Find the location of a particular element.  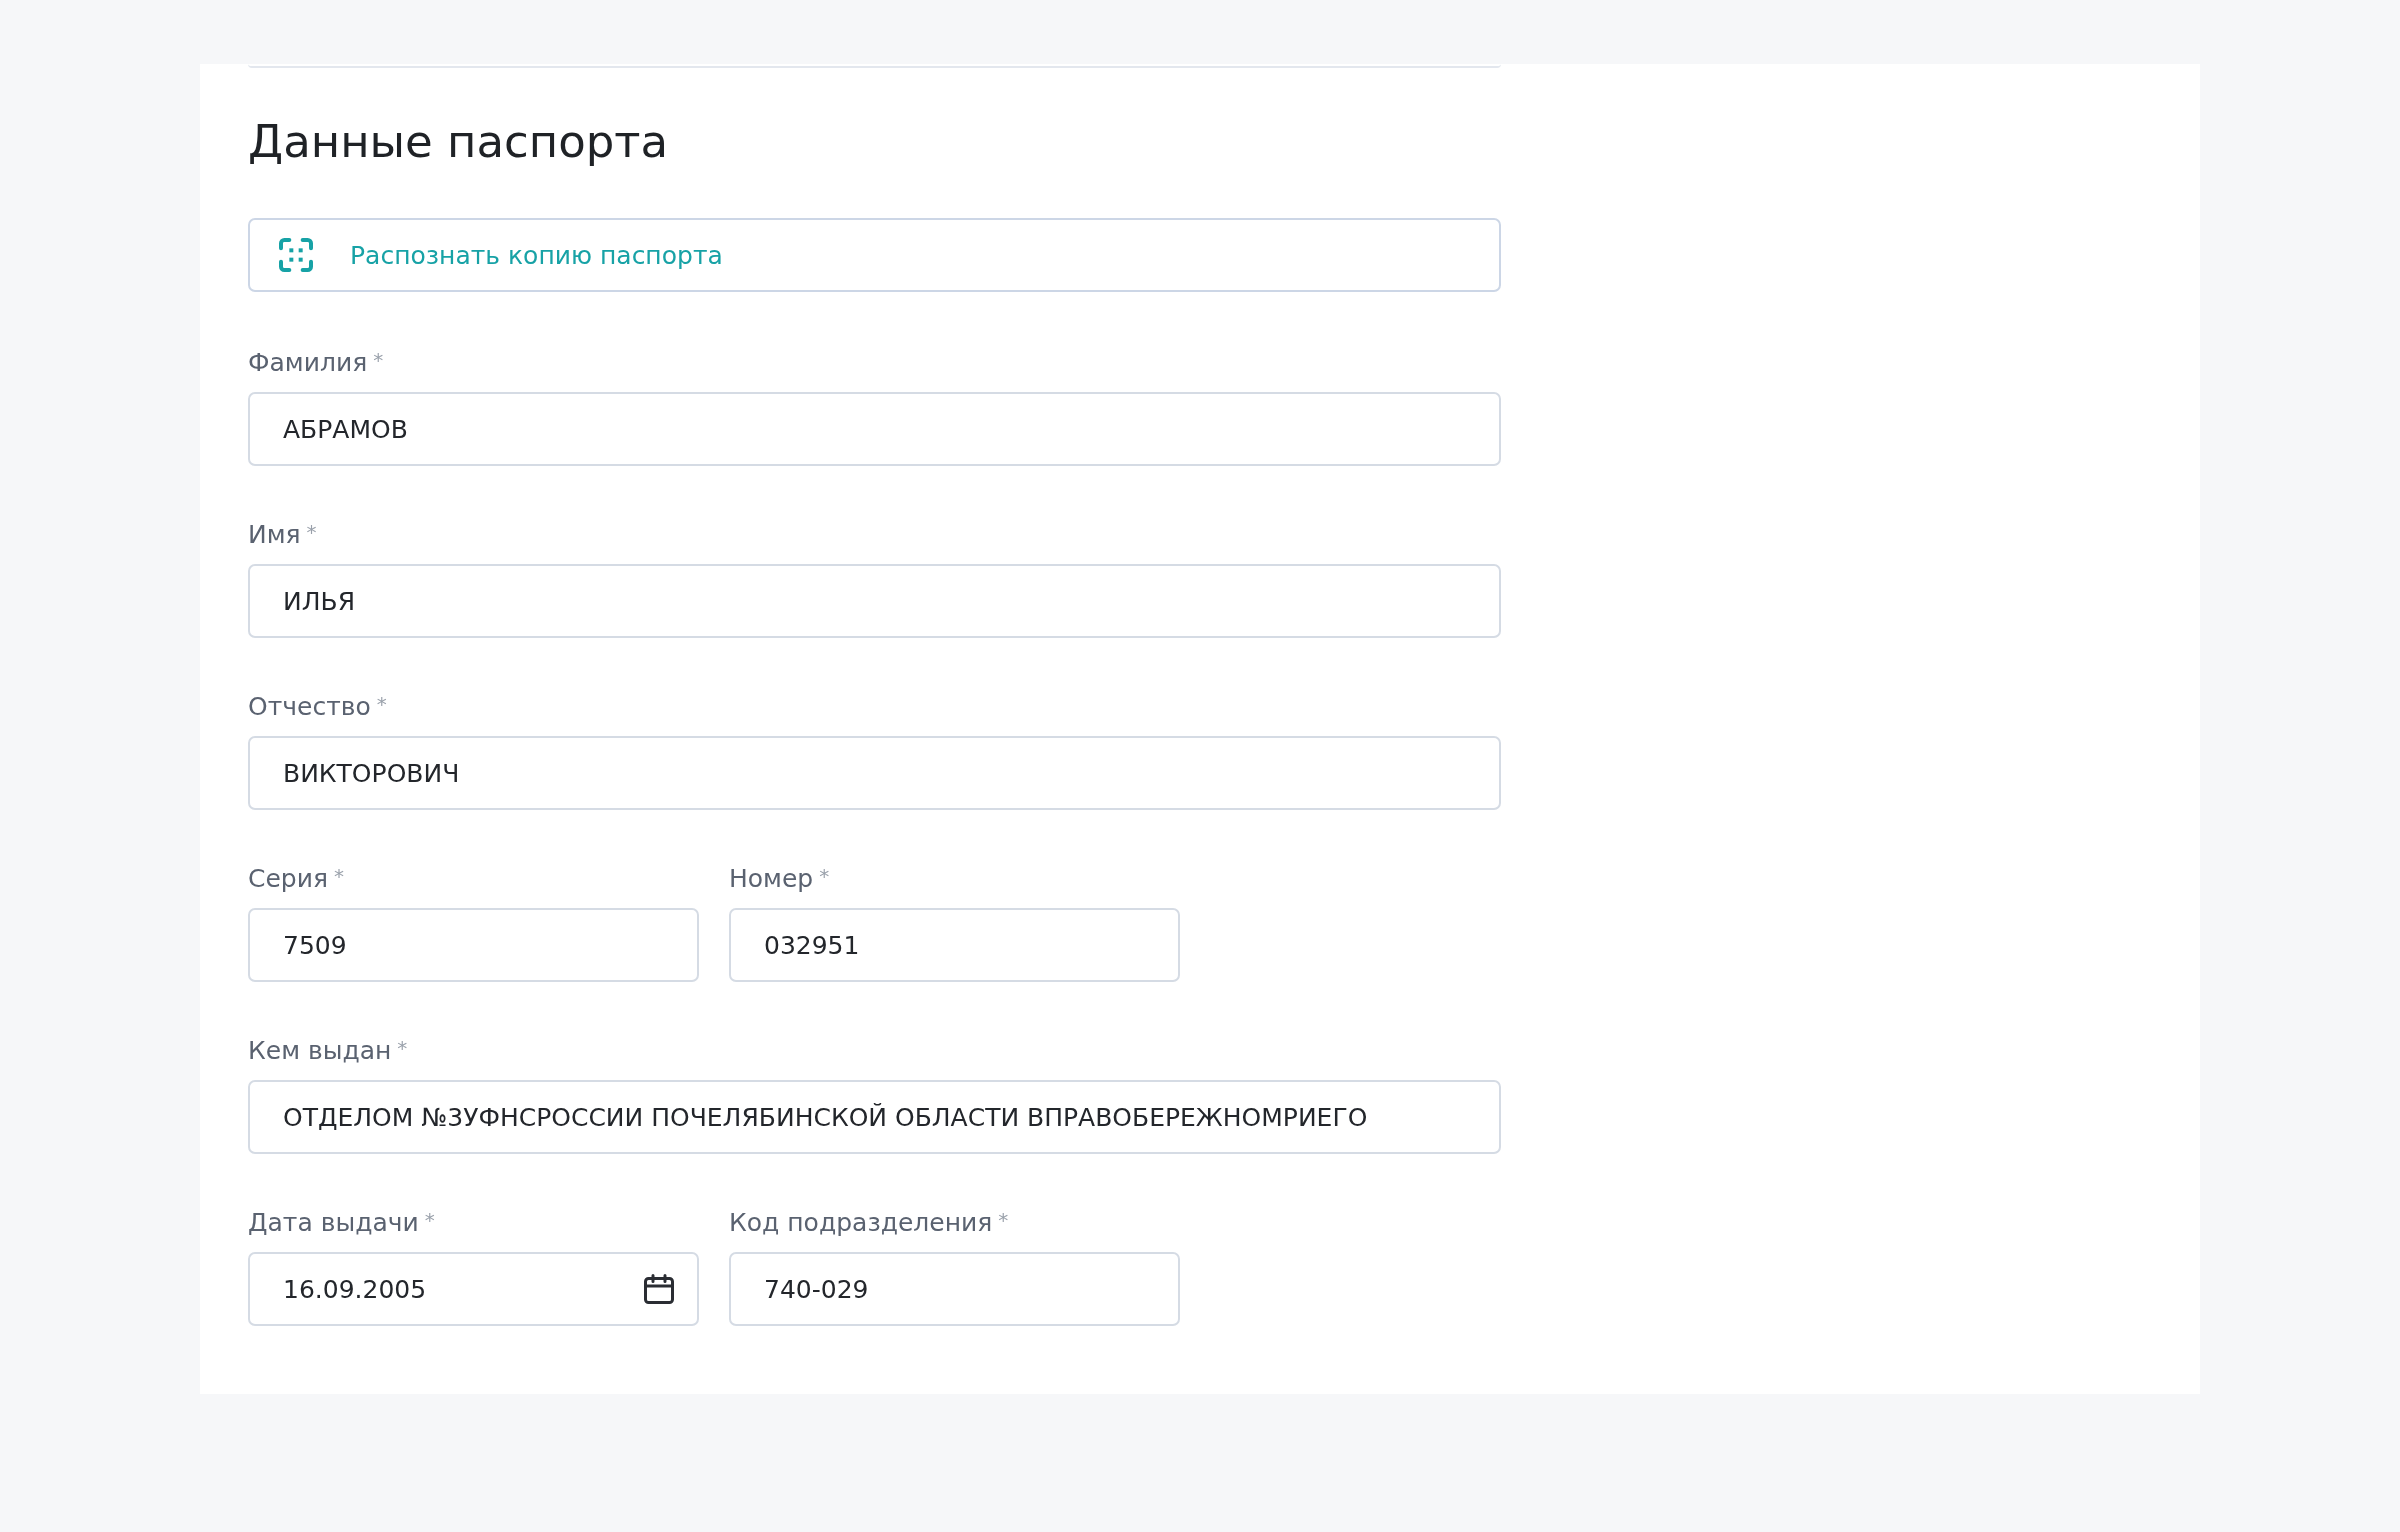

input-field: 740-029 is located at coordinates (954, 1289).